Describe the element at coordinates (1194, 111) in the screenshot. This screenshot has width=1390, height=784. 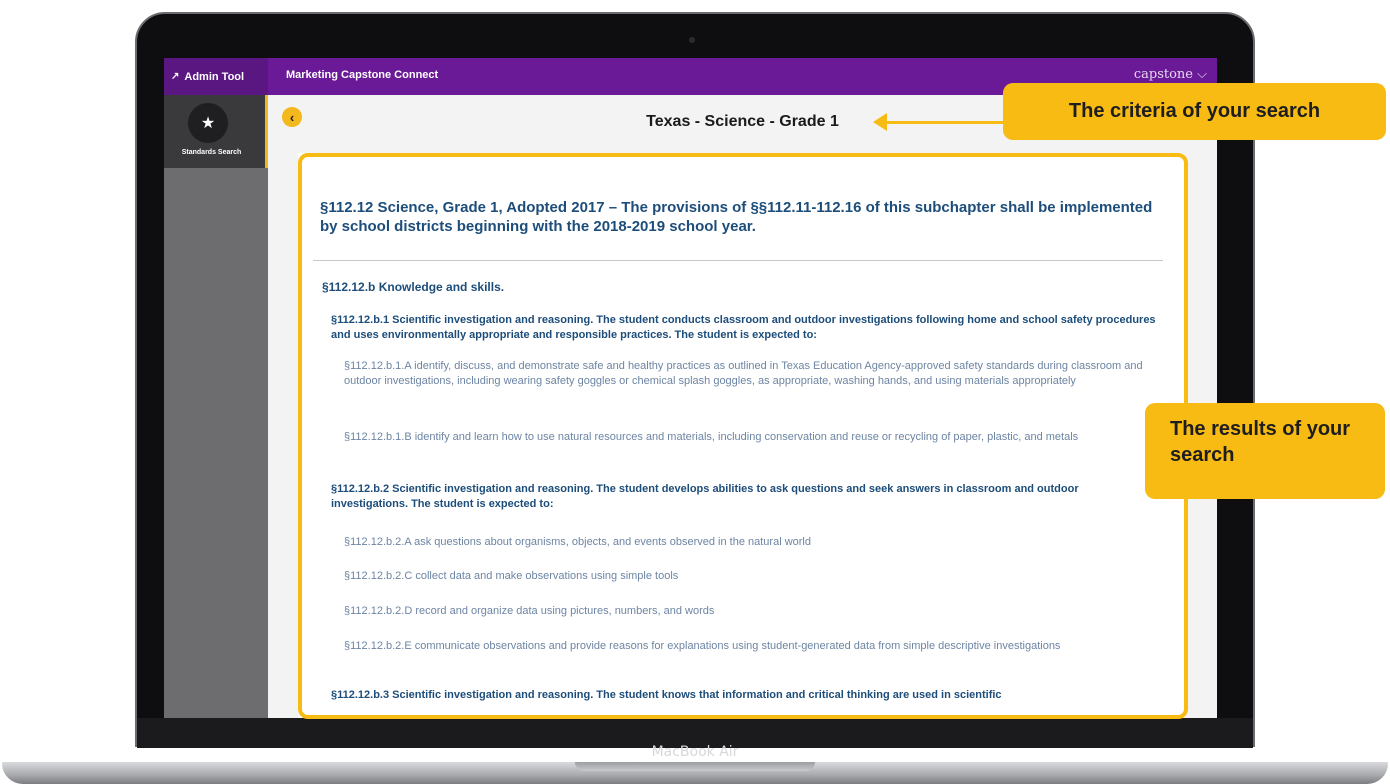
I see `criteria-callout: The criteria of your search` at that location.